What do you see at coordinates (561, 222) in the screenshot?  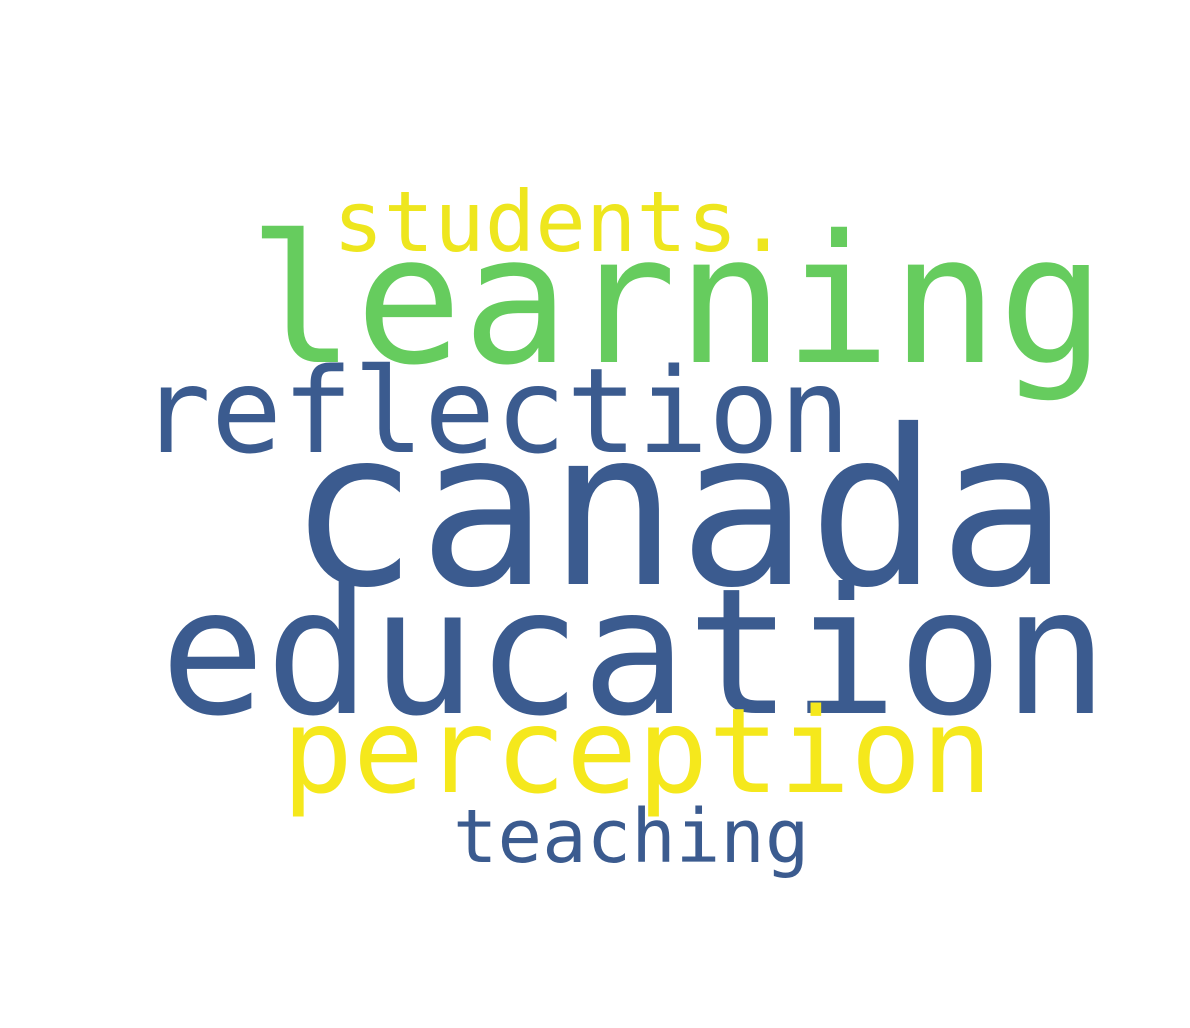 I see `word-students: students.` at bounding box center [561, 222].